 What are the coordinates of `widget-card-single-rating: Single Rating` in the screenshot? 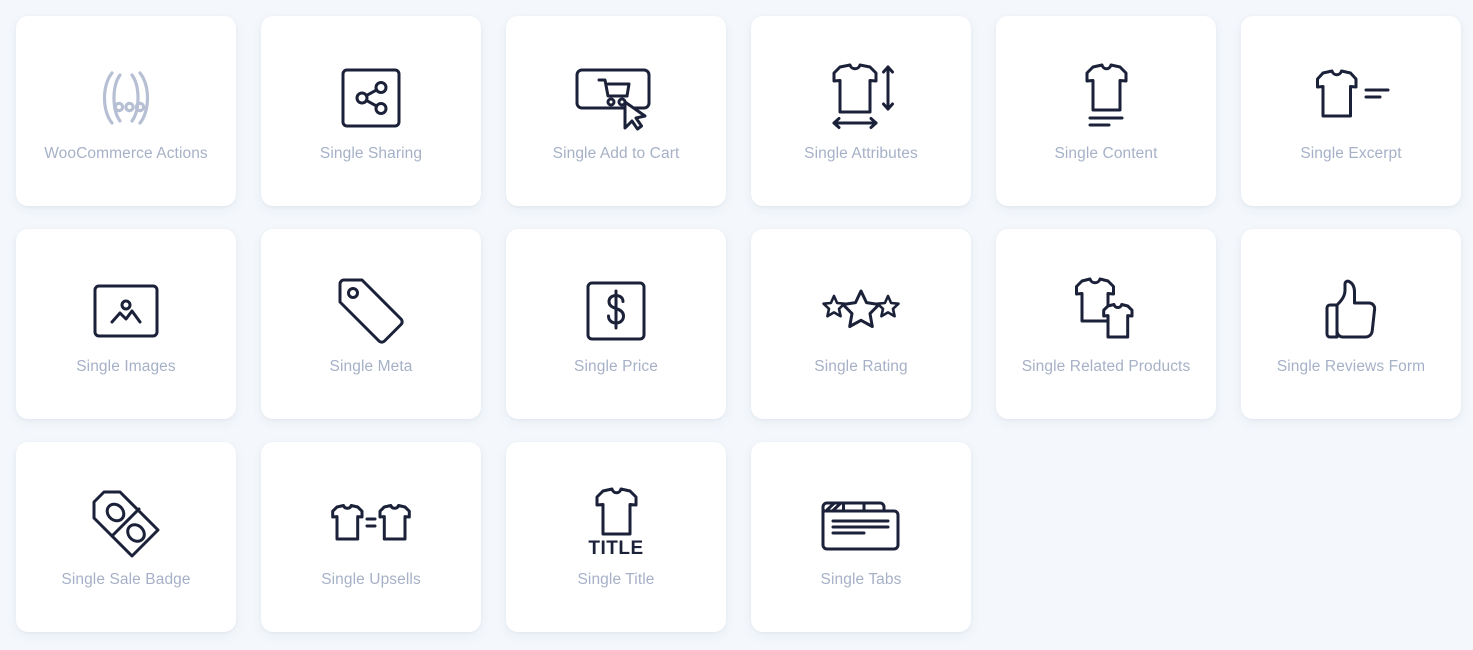 It's located at (861, 324).